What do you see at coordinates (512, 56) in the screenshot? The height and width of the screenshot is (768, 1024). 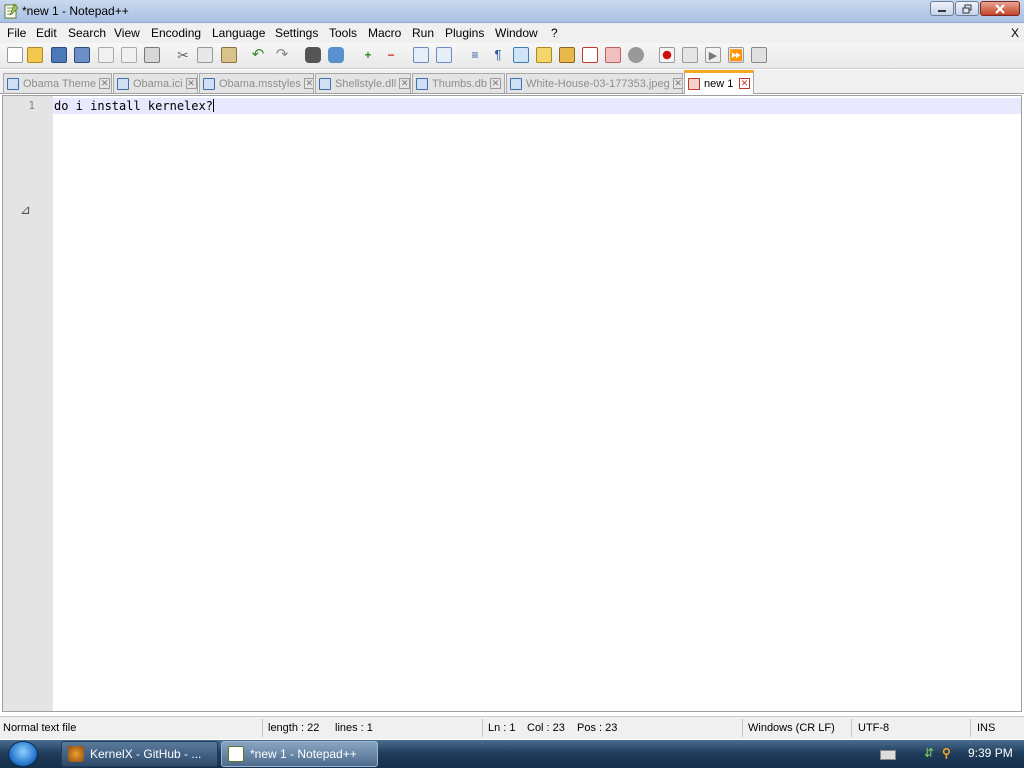 I see `toolbar: ✂ ↶ ↷ + − ≡ ¶ ▶ ⏩` at bounding box center [512, 56].